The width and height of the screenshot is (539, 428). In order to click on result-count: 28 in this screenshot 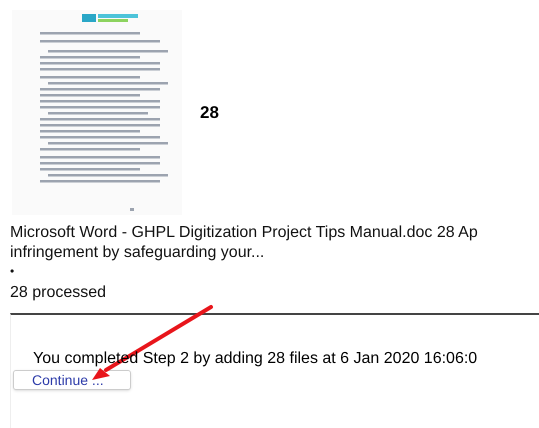, I will do `click(209, 113)`.